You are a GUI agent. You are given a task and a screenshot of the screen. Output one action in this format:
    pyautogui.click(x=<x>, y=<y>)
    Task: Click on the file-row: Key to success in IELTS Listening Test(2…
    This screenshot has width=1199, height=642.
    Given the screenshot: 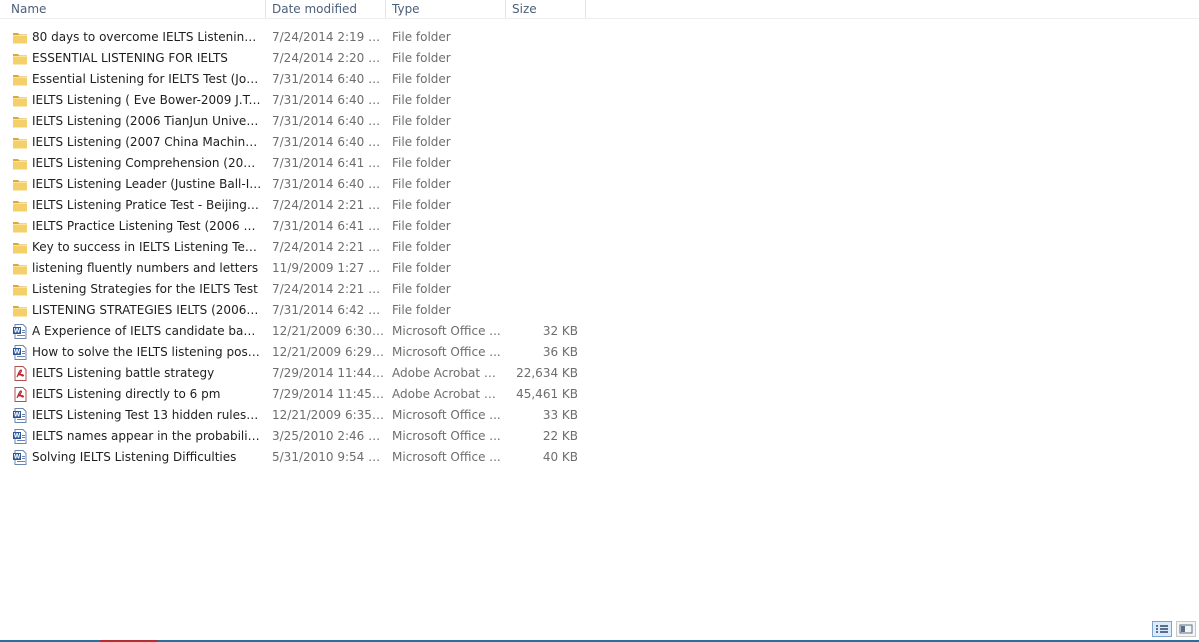 What is the action you would take?
    pyautogui.click(x=300, y=247)
    